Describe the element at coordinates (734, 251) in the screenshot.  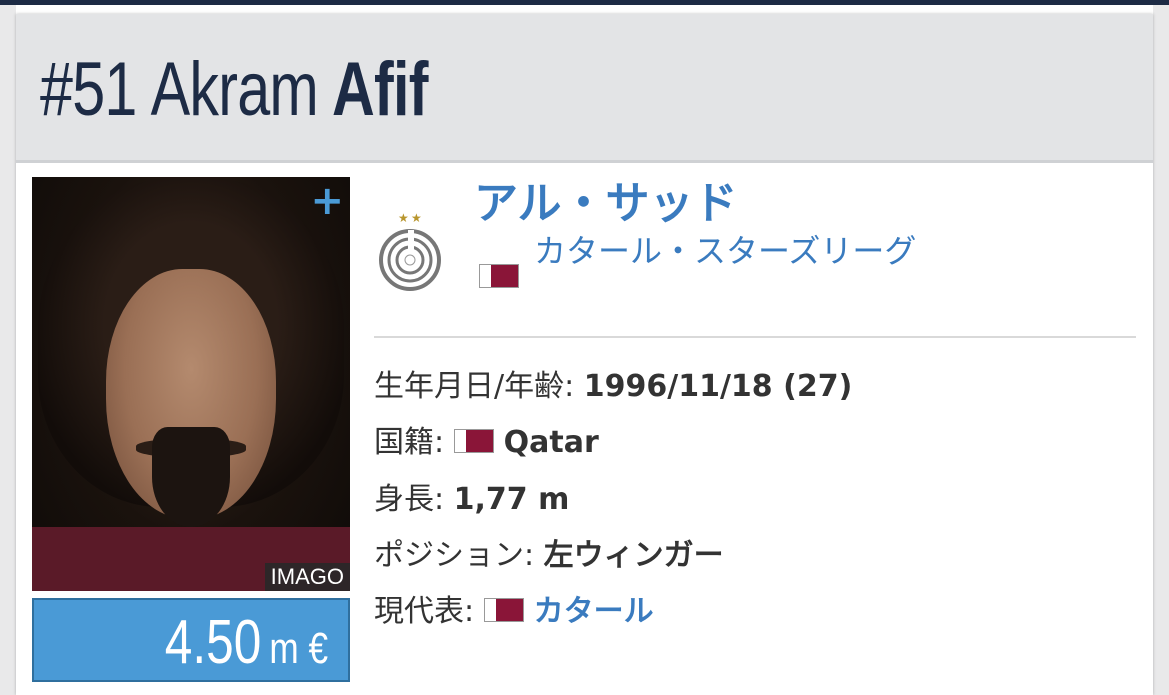
I see `league-name-link: カタール・スターズリーグ` at that location.